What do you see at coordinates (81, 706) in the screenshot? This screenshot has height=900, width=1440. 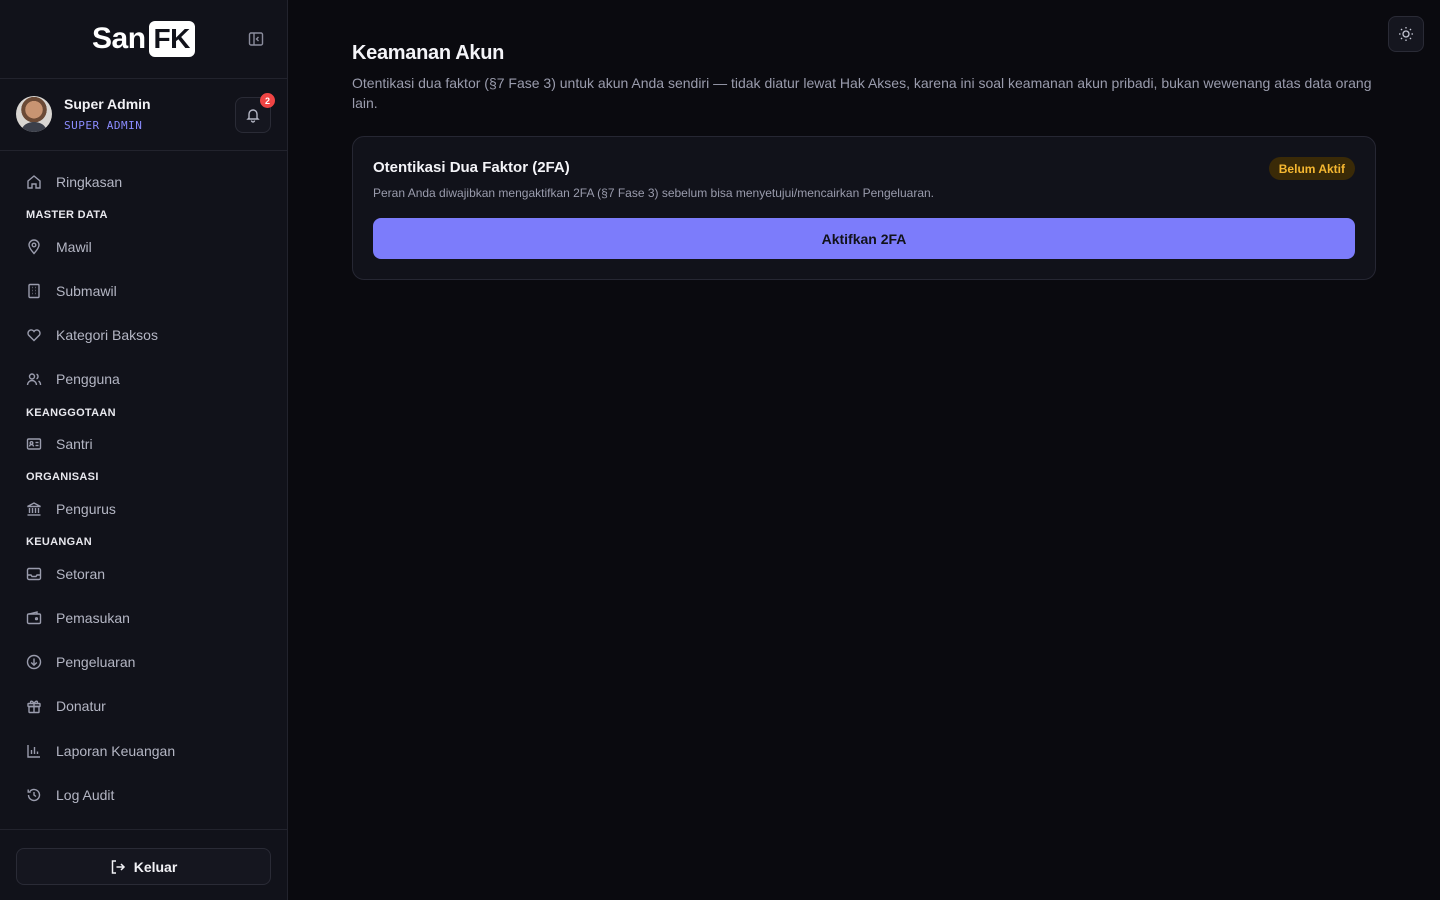 I see `sidebar-item-label: Donatur` at bounding box center [81, 706].